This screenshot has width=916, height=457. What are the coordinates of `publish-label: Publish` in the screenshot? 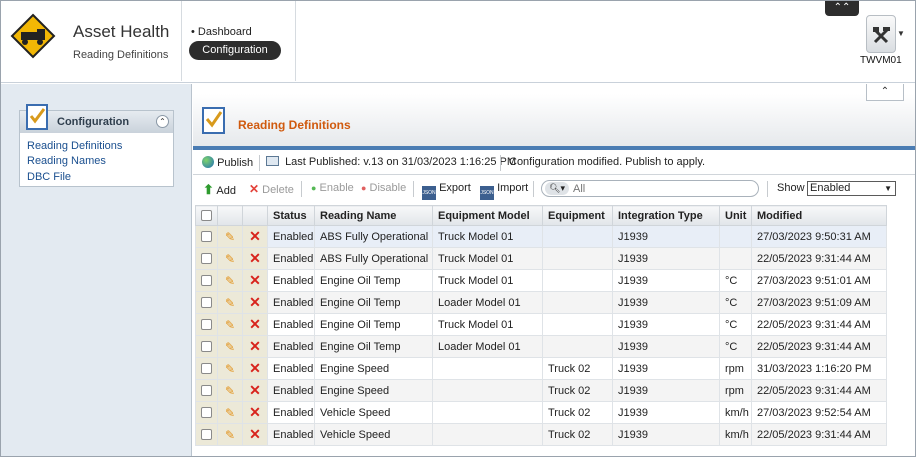 It's located at (235, 163).